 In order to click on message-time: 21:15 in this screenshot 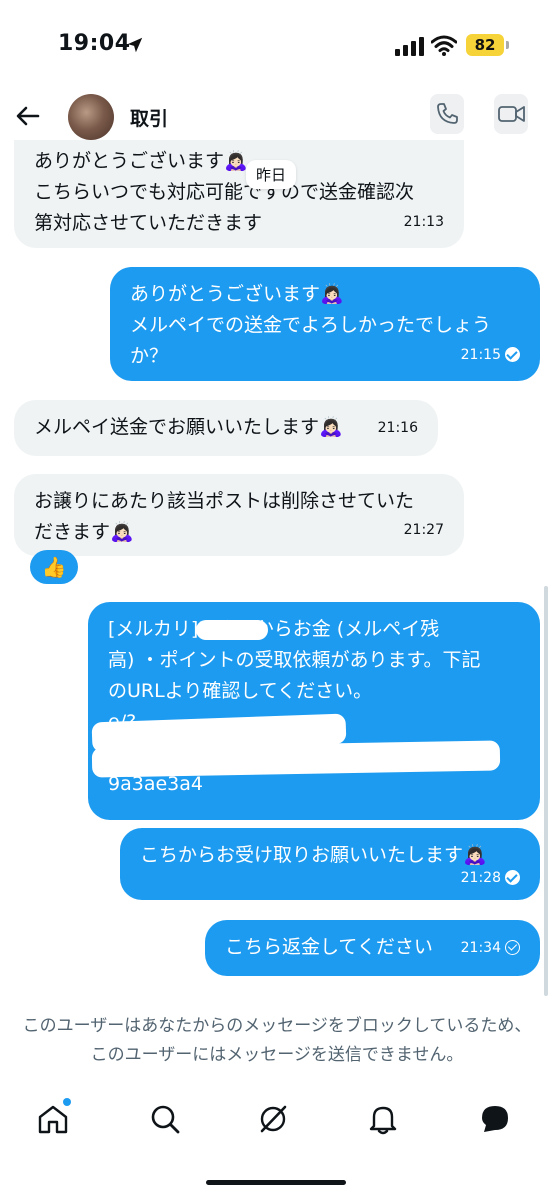, I will do `click(480, 355)`.